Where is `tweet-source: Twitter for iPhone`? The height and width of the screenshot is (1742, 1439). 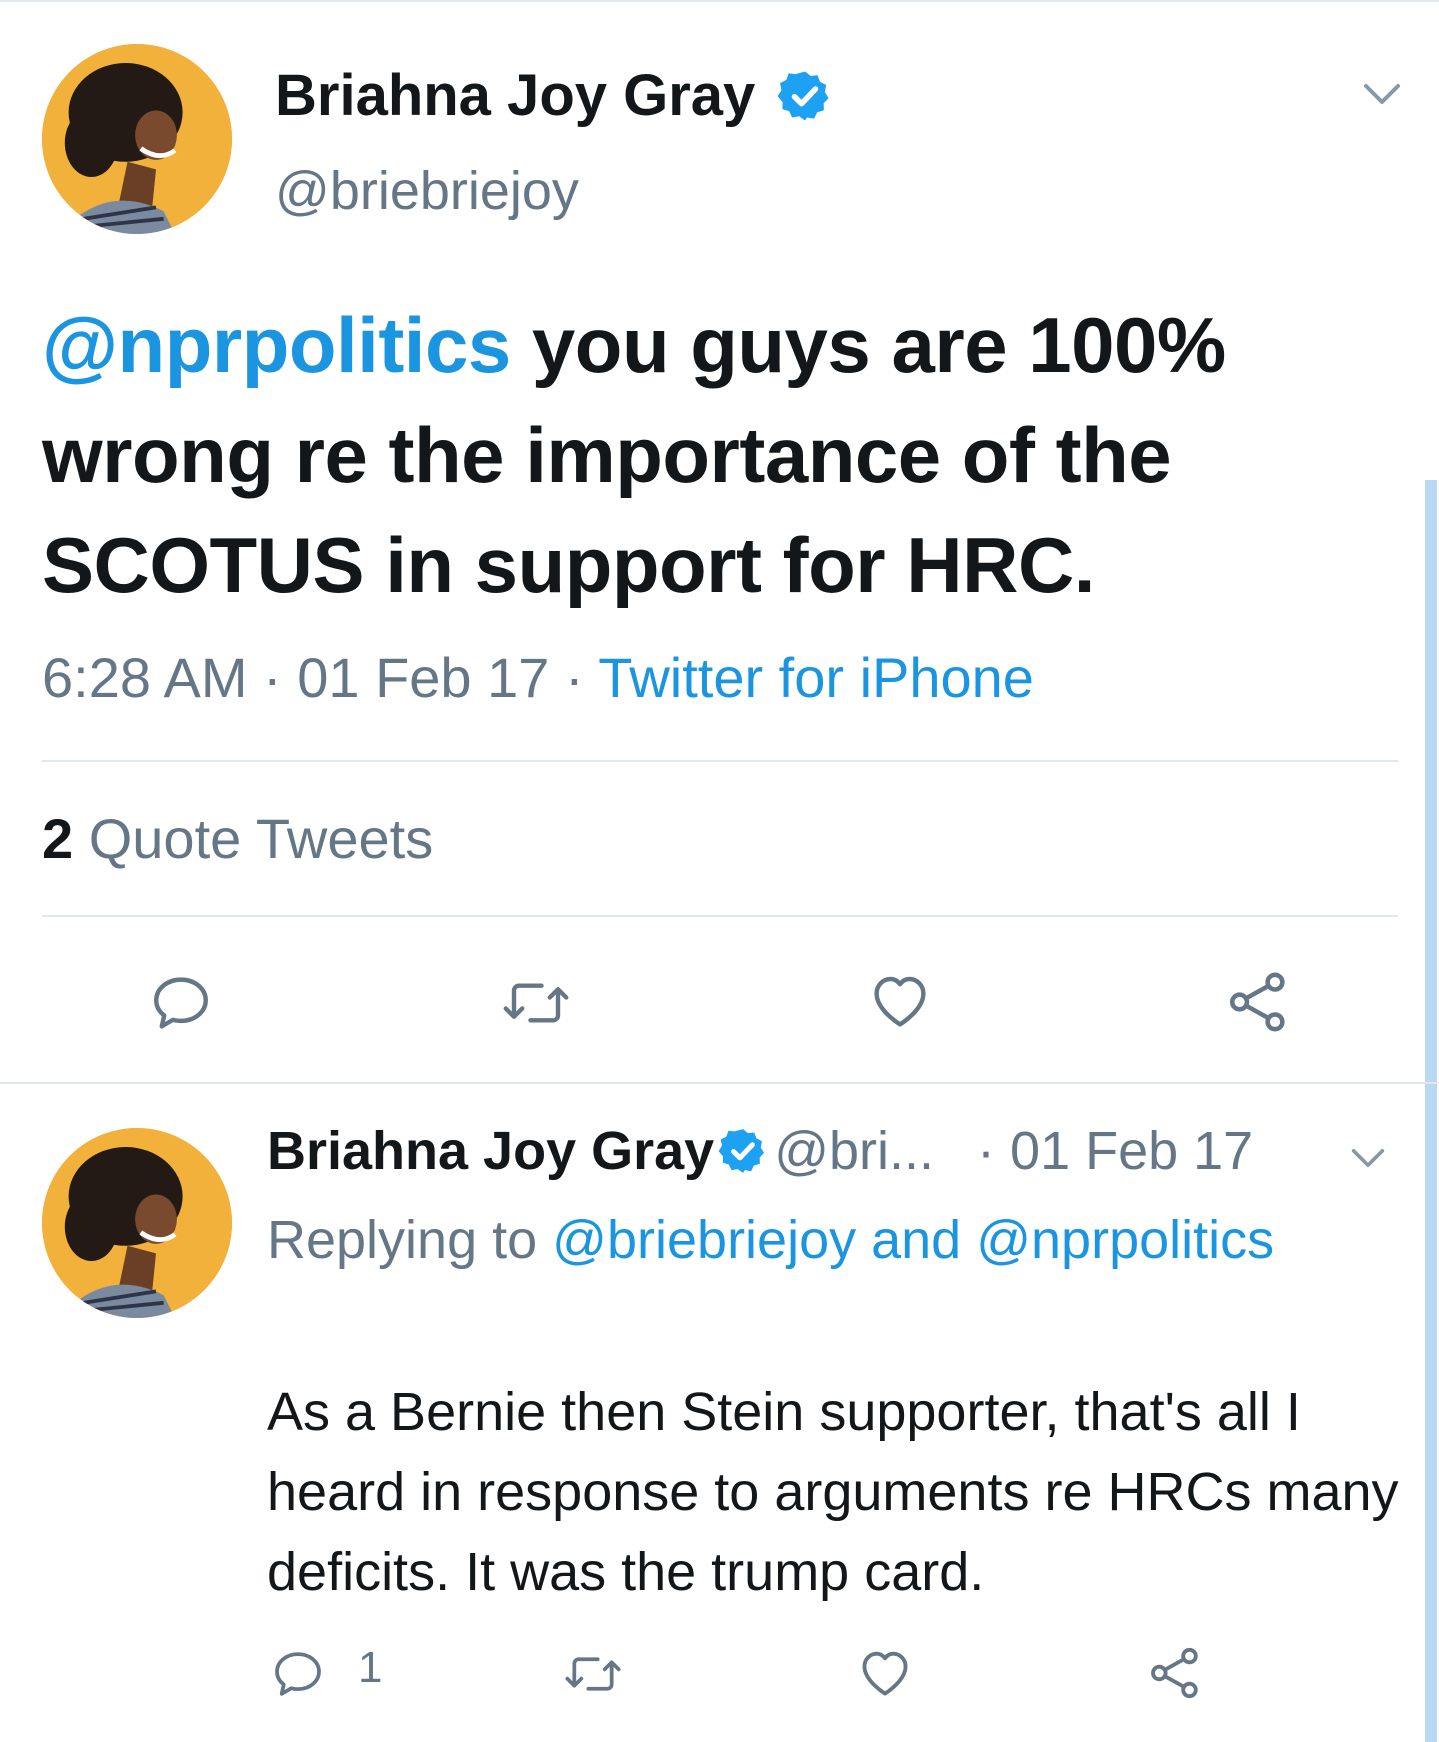 tweet-source: Twitter for iPhone is located at coordinates (816, 677).